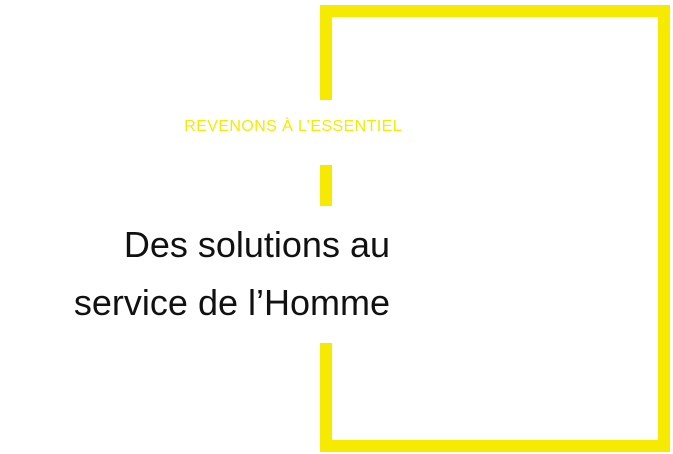 Image resolution: width=673 pixels, height=454 pixels. Describe the element at coordinates (195, 274) in the screenshot. I see `hero-headline: Des solutions au service de l’Homme` at that location.